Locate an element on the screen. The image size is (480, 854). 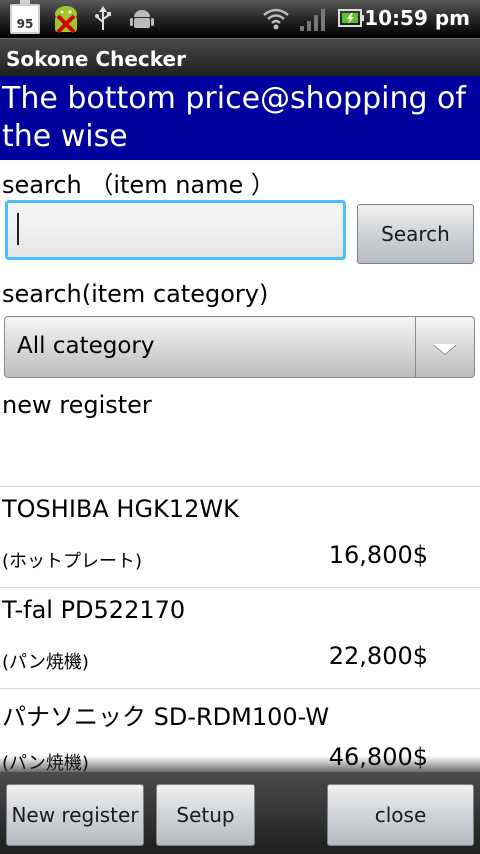
signal-icon is located at coordinates (312, 21).